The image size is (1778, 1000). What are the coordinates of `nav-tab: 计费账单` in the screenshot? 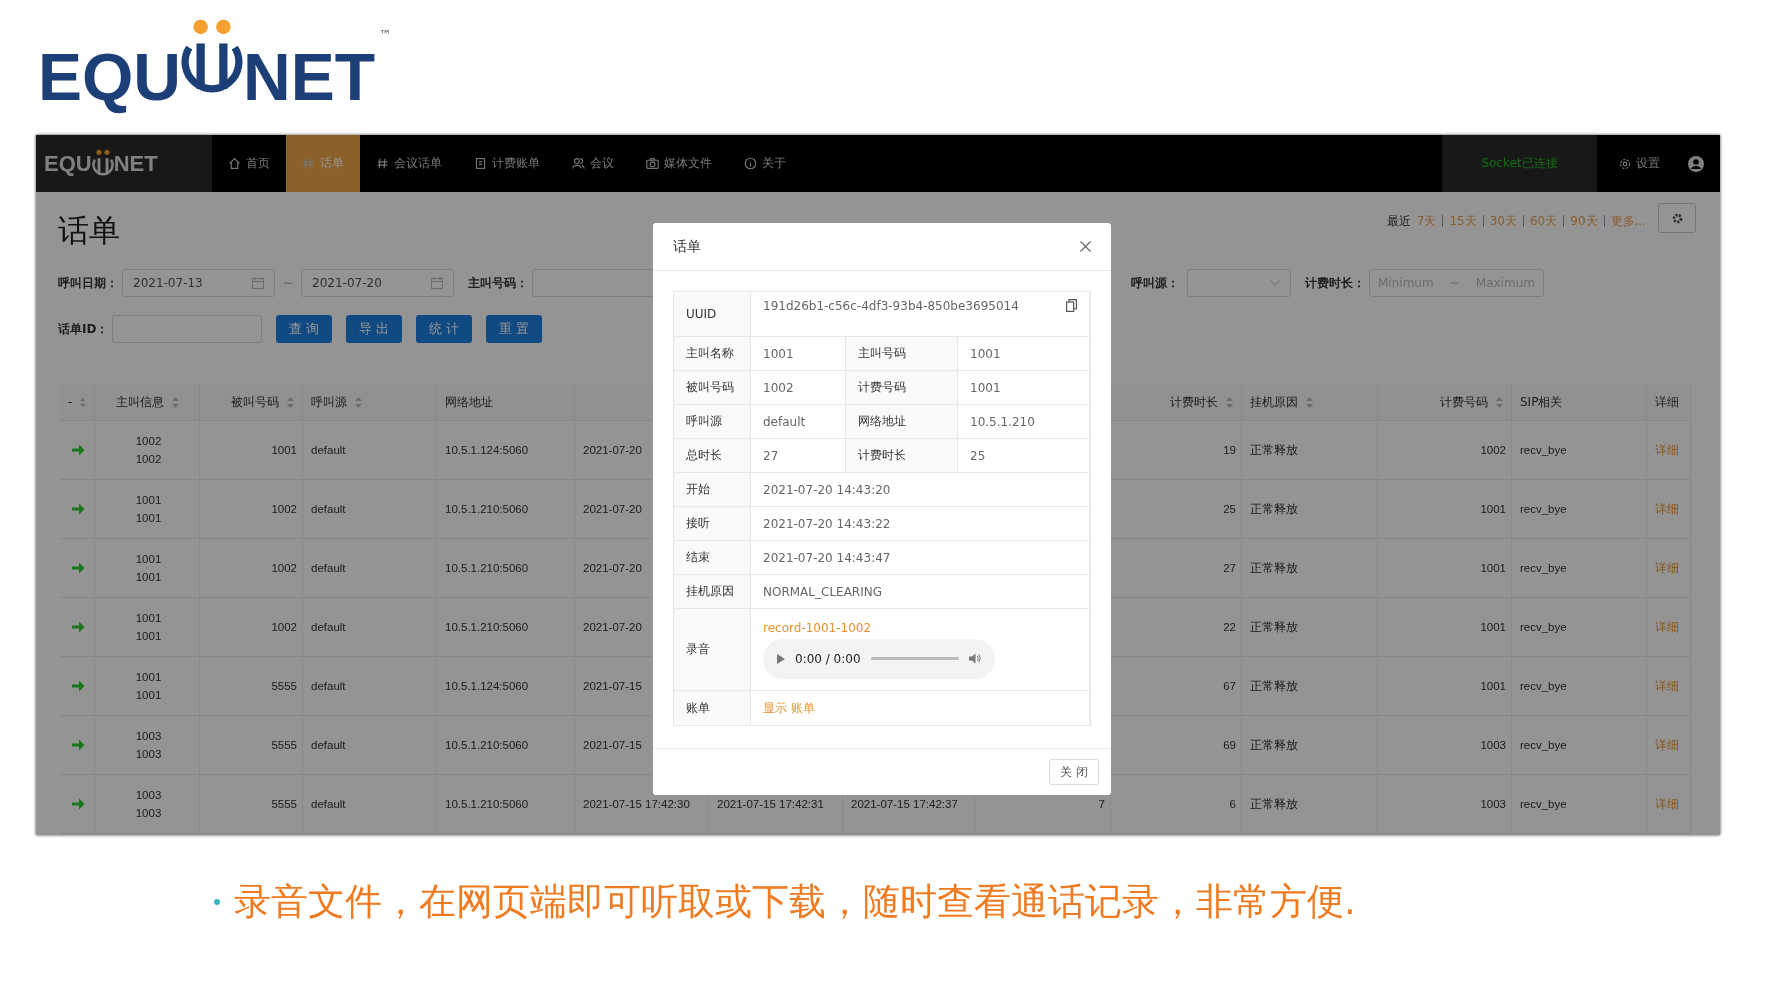 It's located at (507, 163).